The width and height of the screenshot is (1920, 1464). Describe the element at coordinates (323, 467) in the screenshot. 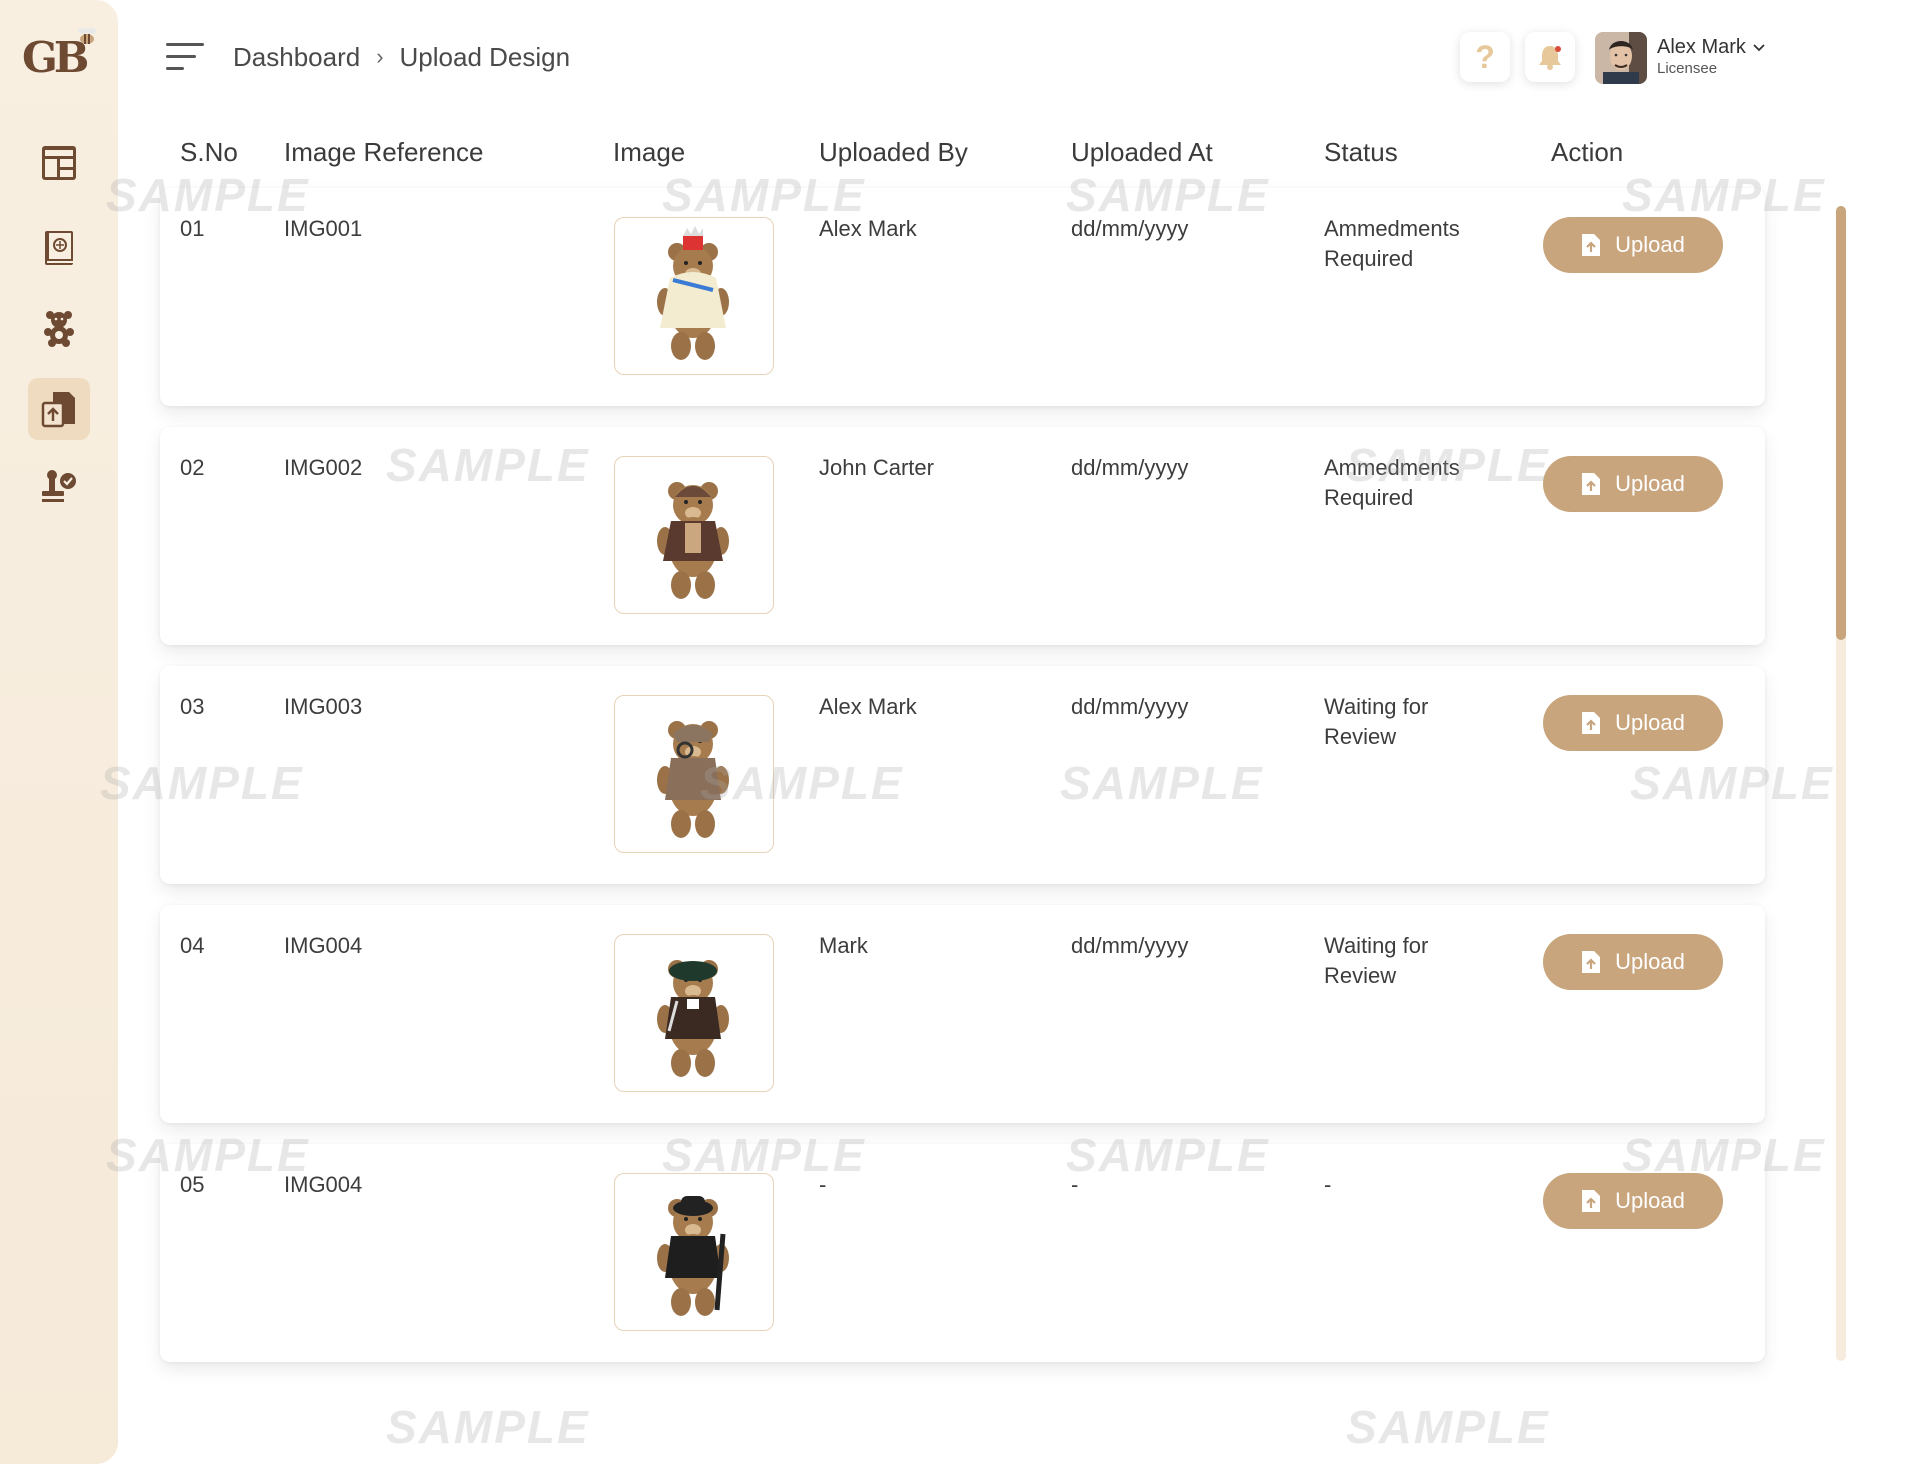

I see `cell-image-reference: IMG002` at that location.